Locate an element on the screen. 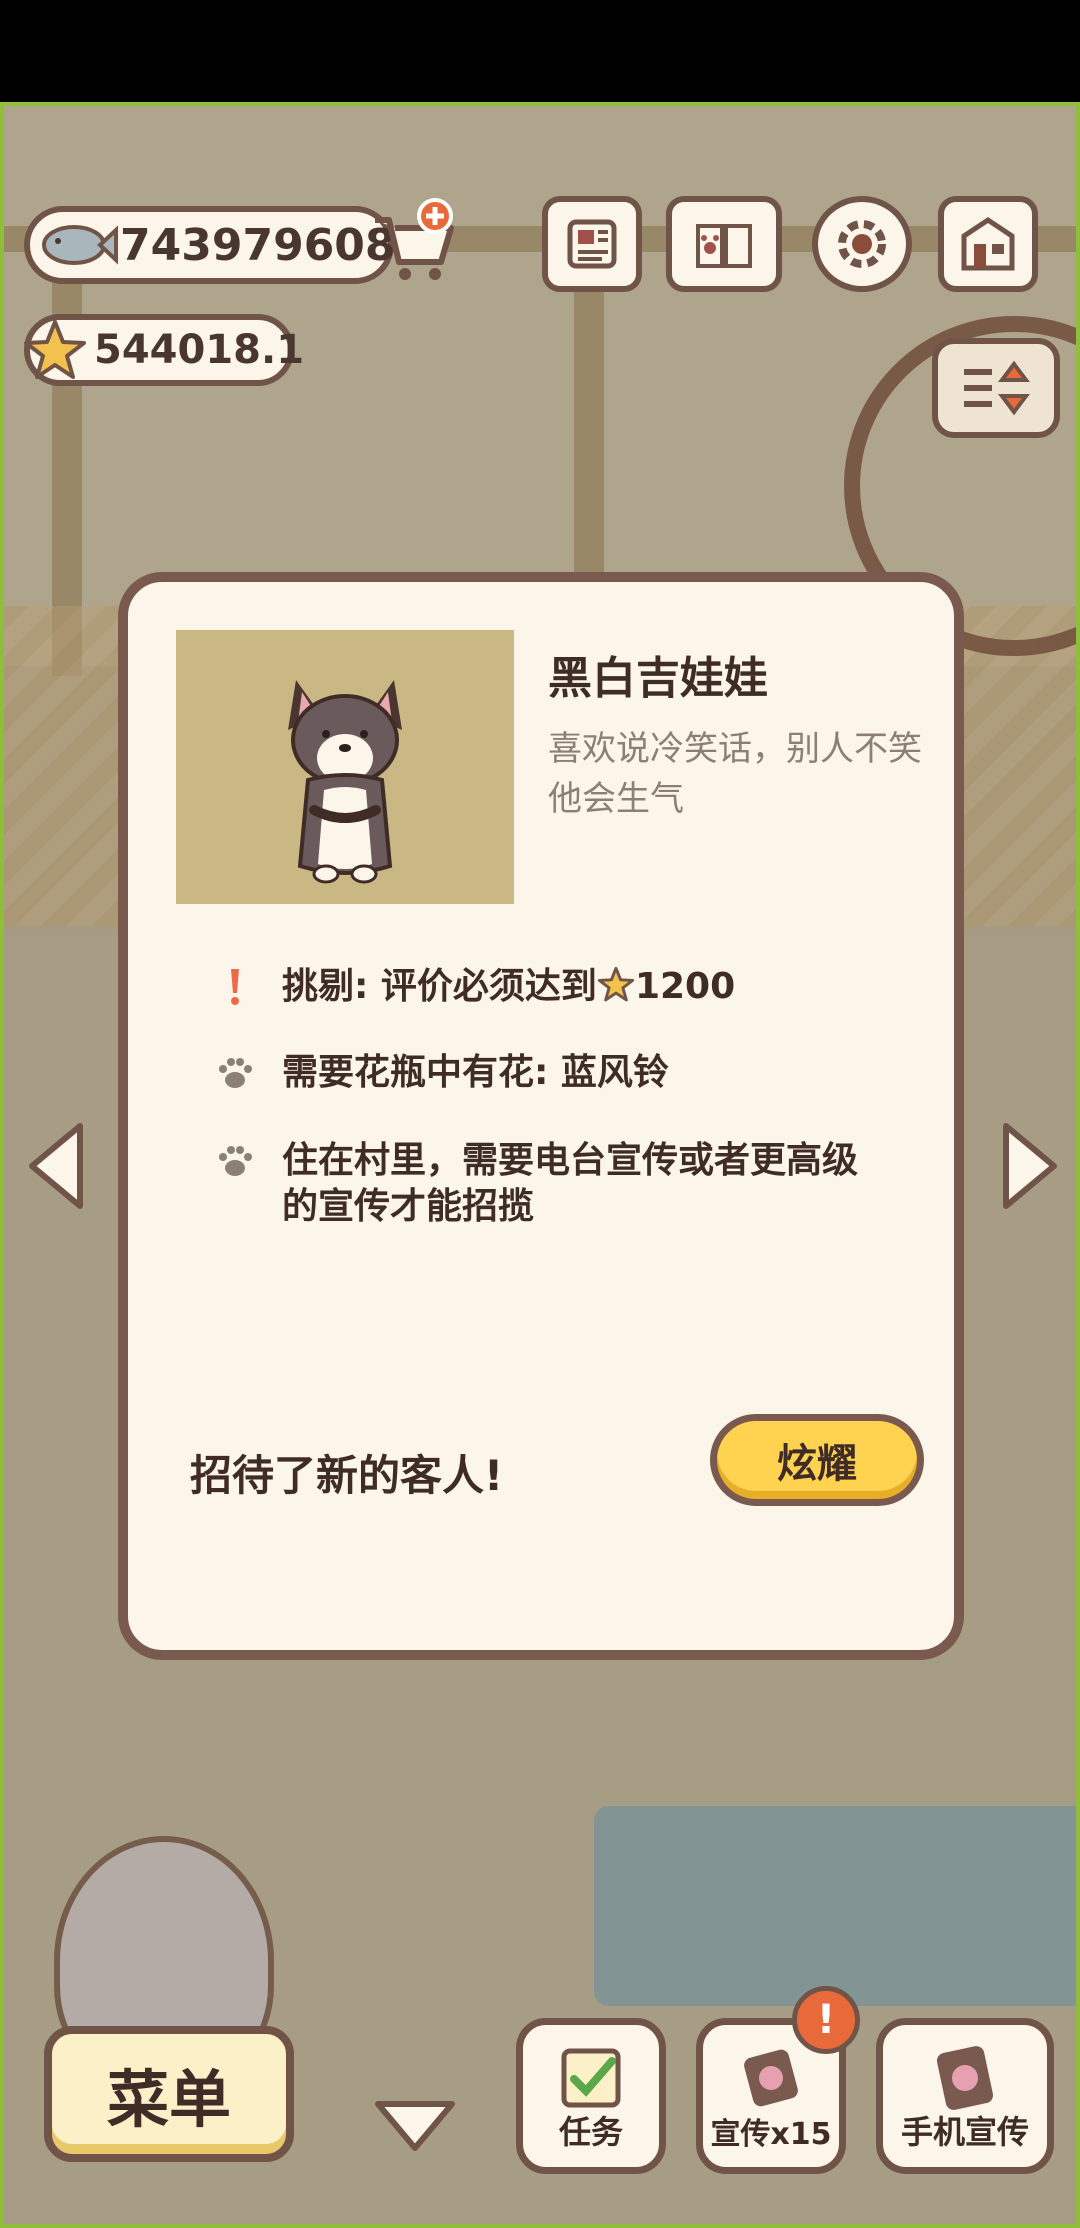 This screenshot has height=2228, width=1080. sort-arrows-icon is located at coordinates (997, 388).